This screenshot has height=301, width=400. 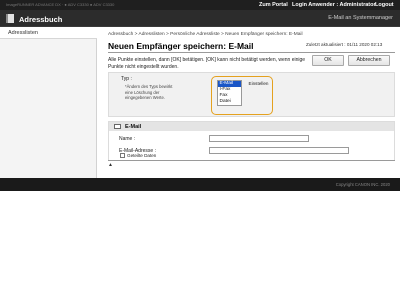 I want to click on shared-data-checkbox, so click(x=122, y=155).